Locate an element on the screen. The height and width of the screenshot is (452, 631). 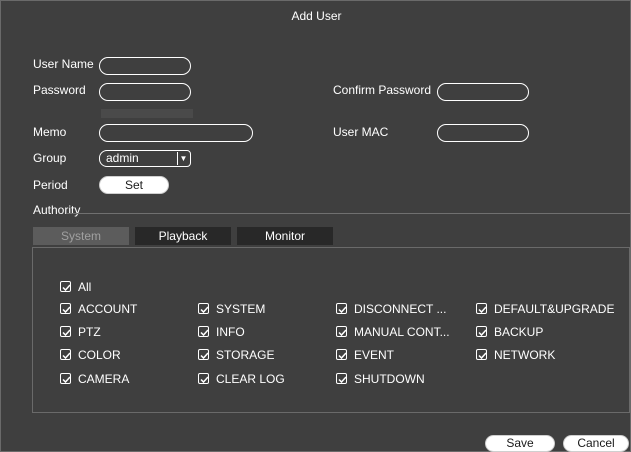
chevron-down-icon: ▼ is located at coordinates (183, 158).